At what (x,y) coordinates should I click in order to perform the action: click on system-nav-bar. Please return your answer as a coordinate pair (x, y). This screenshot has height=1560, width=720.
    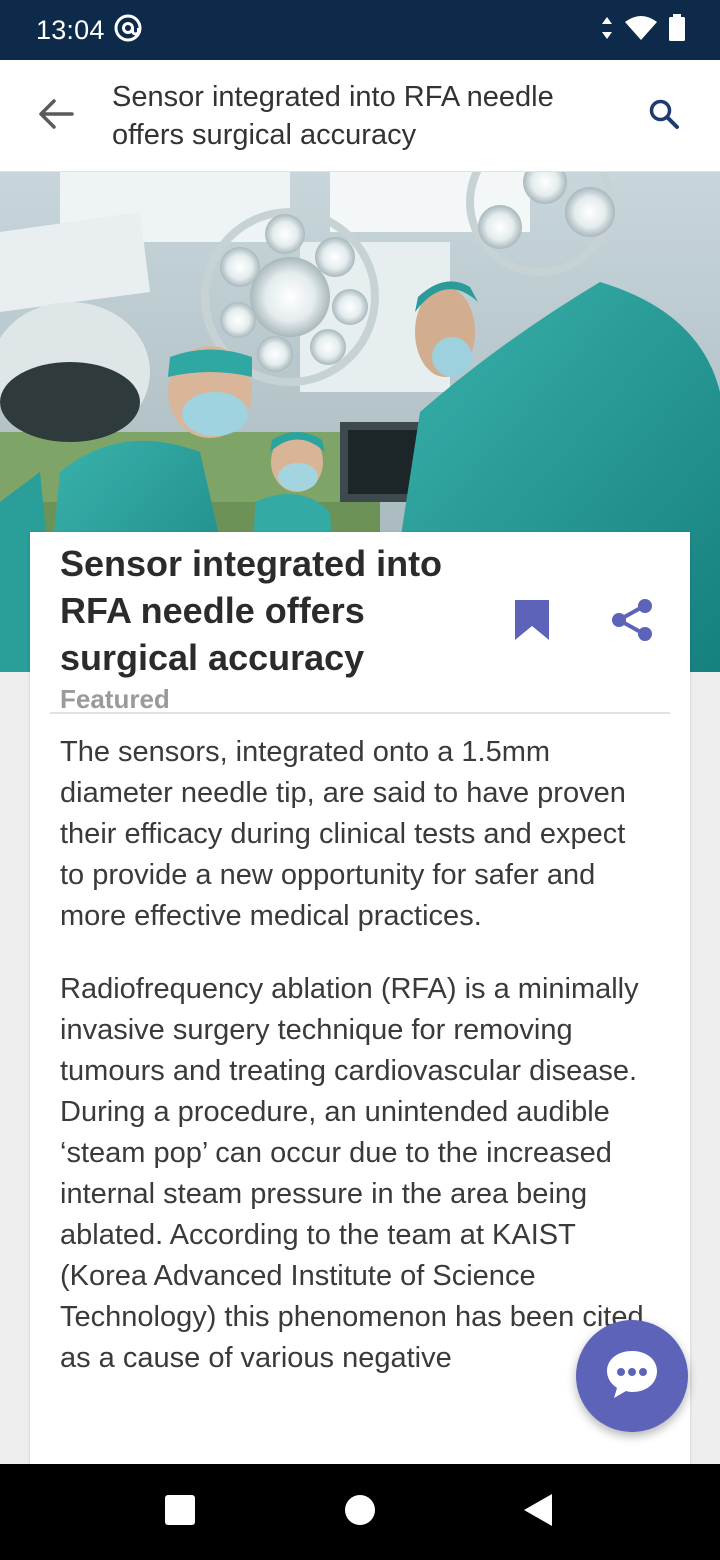
    Looking at the image, I should click on (360, 1512).